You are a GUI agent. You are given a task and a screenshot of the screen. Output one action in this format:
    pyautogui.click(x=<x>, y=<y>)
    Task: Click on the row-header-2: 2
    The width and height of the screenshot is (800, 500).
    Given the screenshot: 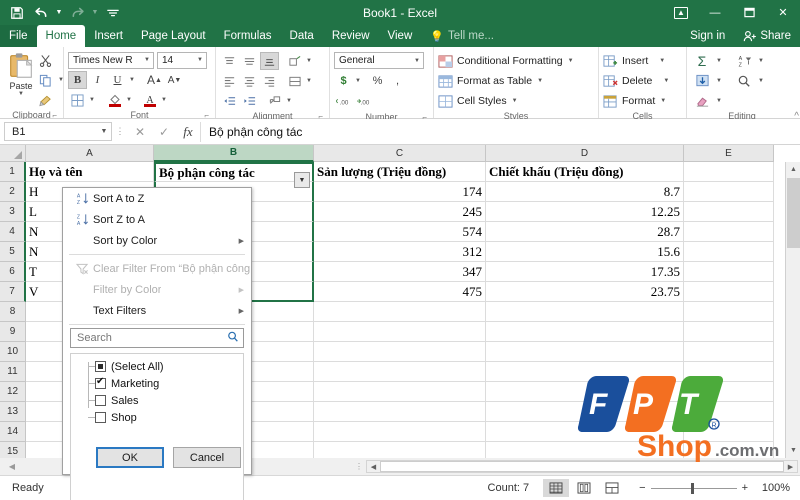 What is the action you would take?
    pyautogui.click(x=13, y=192)
    